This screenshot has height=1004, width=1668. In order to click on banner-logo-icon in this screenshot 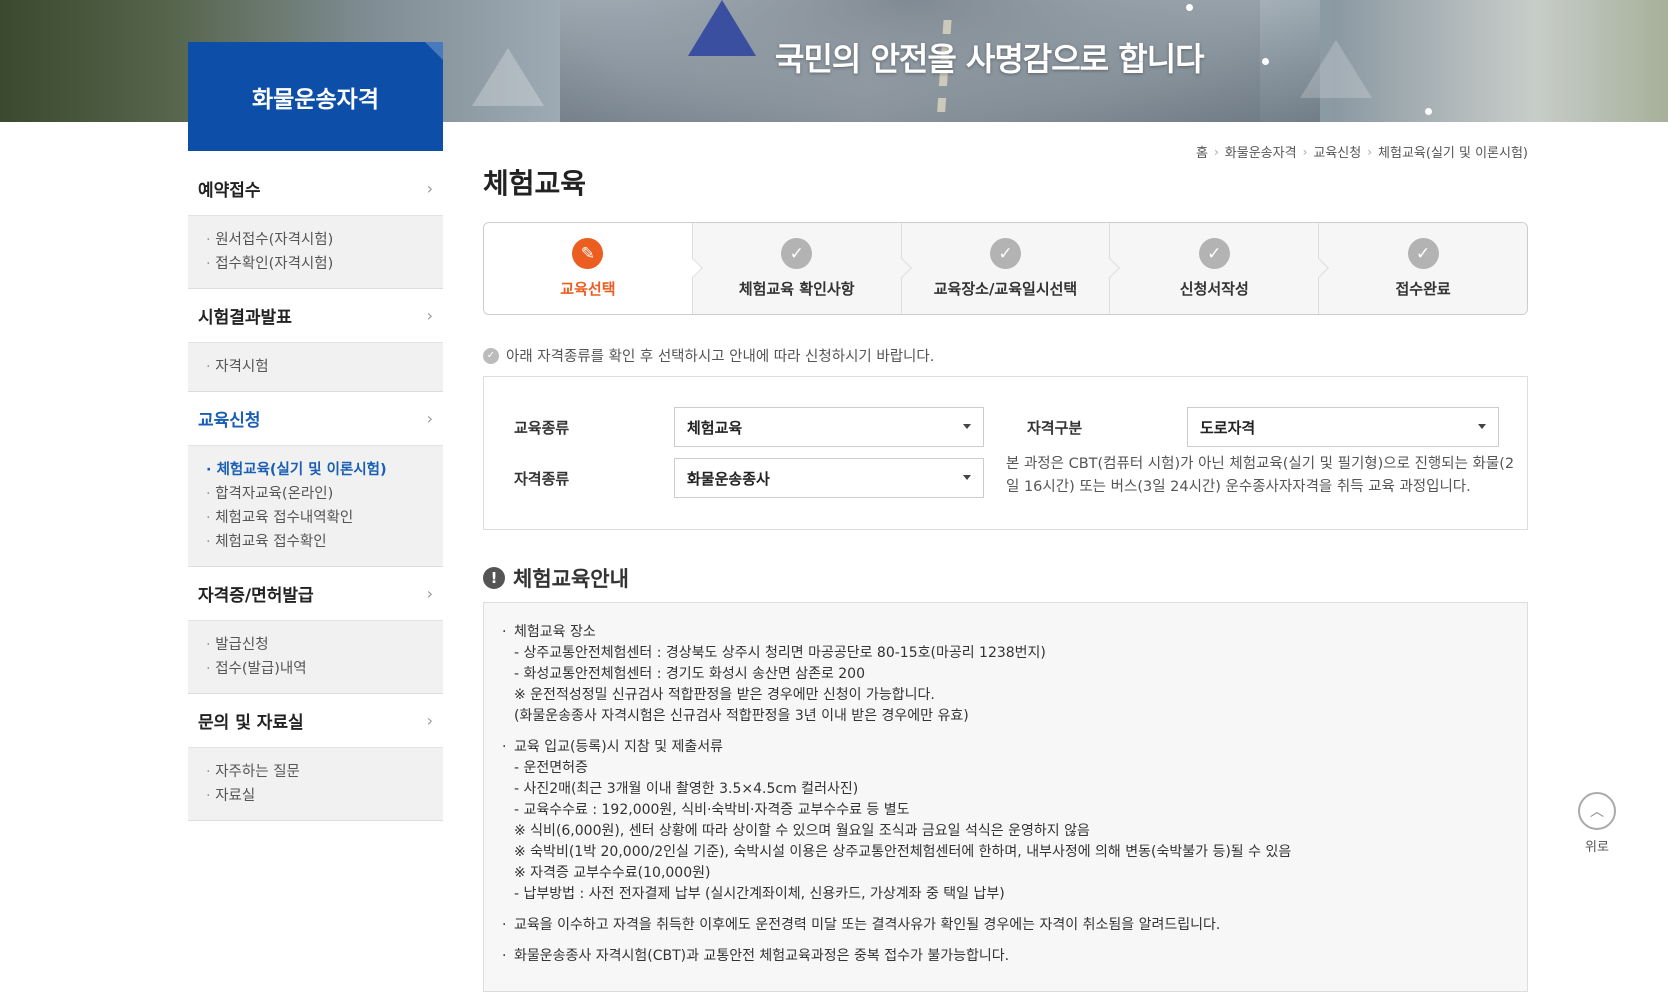, I will do `click(722, 28)`.